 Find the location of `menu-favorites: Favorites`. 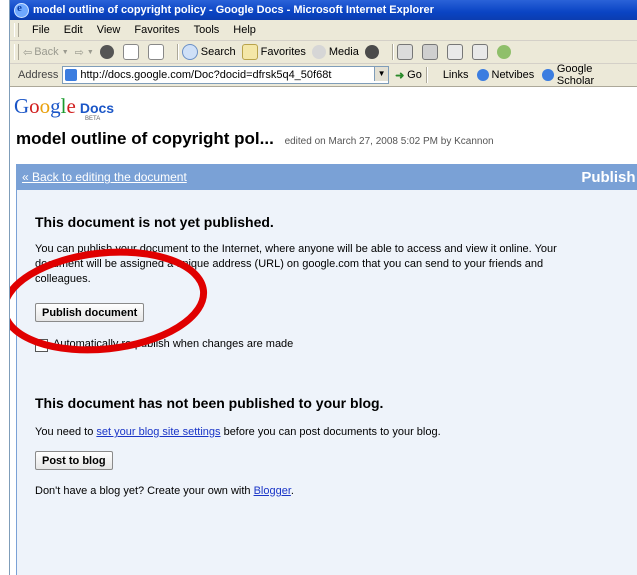

menu-favorites: Favorites is located at coordinates (156, 30).